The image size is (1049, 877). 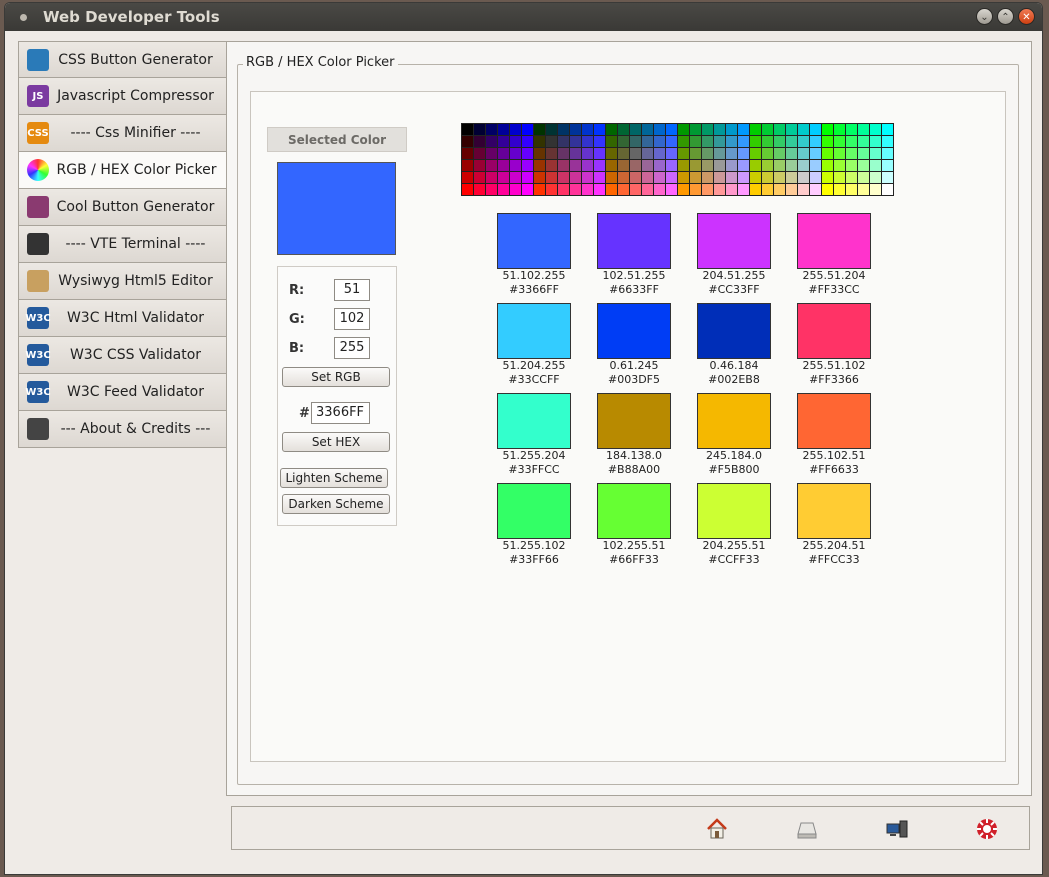 I want to click on color-swatch: 255.51.204 #FF33CC, so click(x=834, y=258).